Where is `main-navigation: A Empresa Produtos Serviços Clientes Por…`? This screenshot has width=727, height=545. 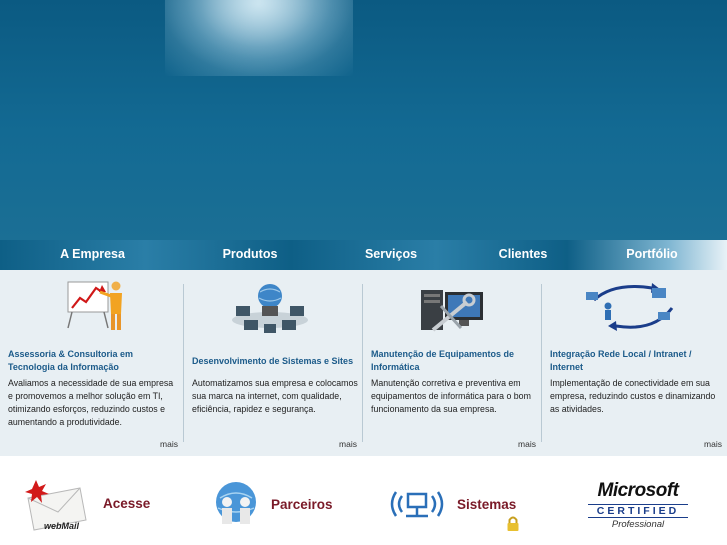
main-navigation: A Empresa Produtos Serviços Clientes Por… is located at coordinates (363, 255).